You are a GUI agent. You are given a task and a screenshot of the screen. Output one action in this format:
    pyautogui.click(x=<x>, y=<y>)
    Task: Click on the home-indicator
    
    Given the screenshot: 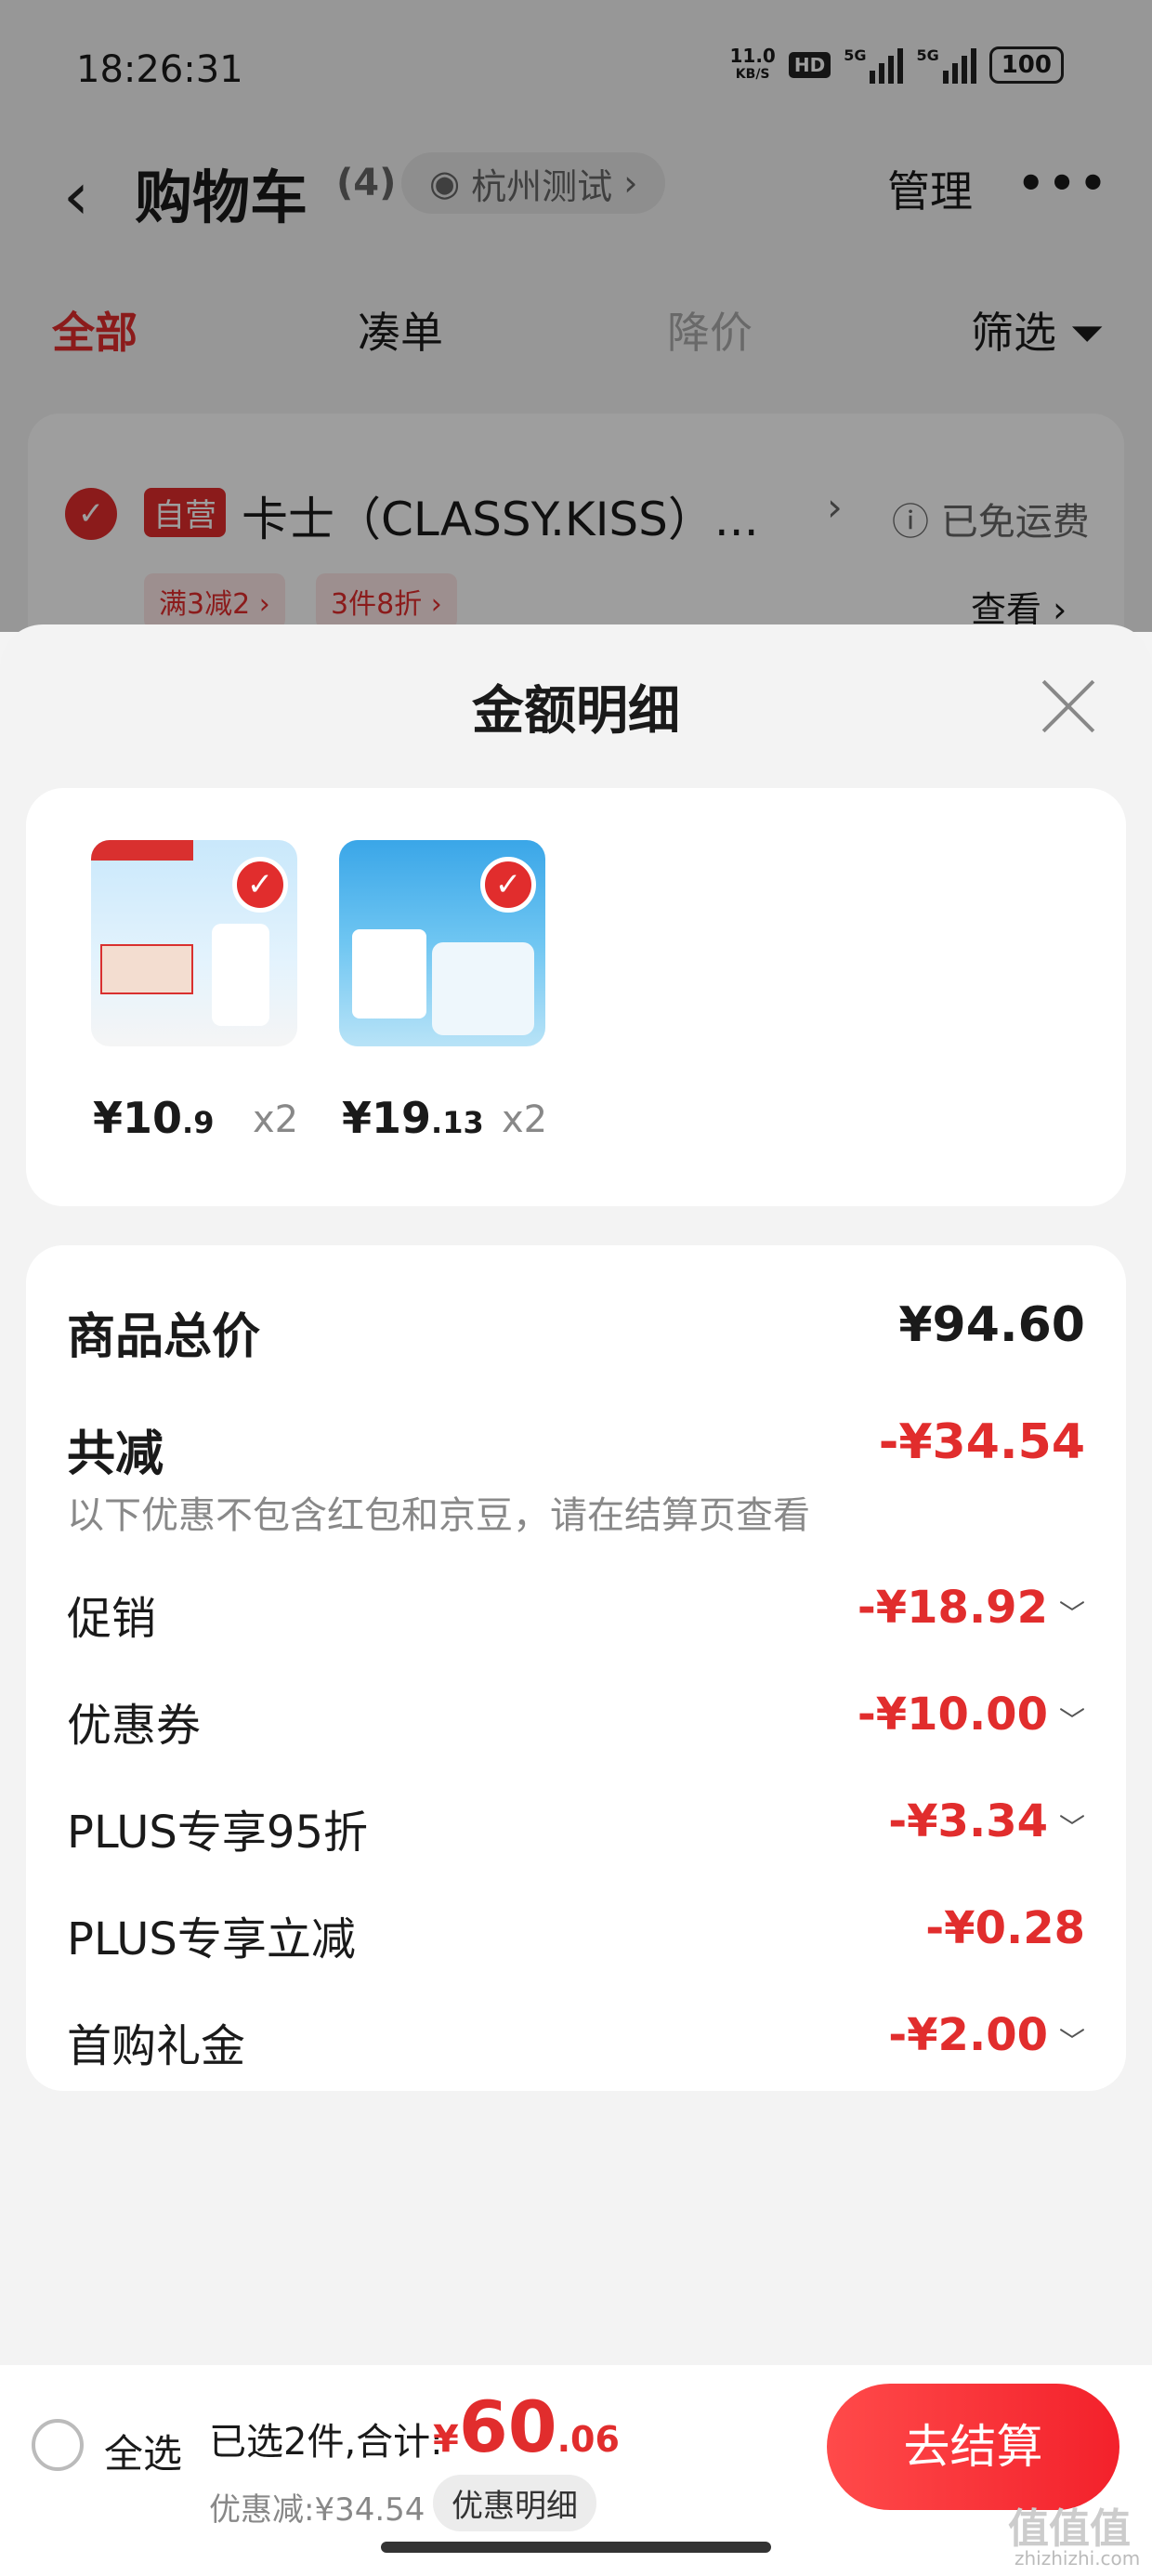 What is the action you would take?
    pyautogui.click(x=576, y=2547)
    